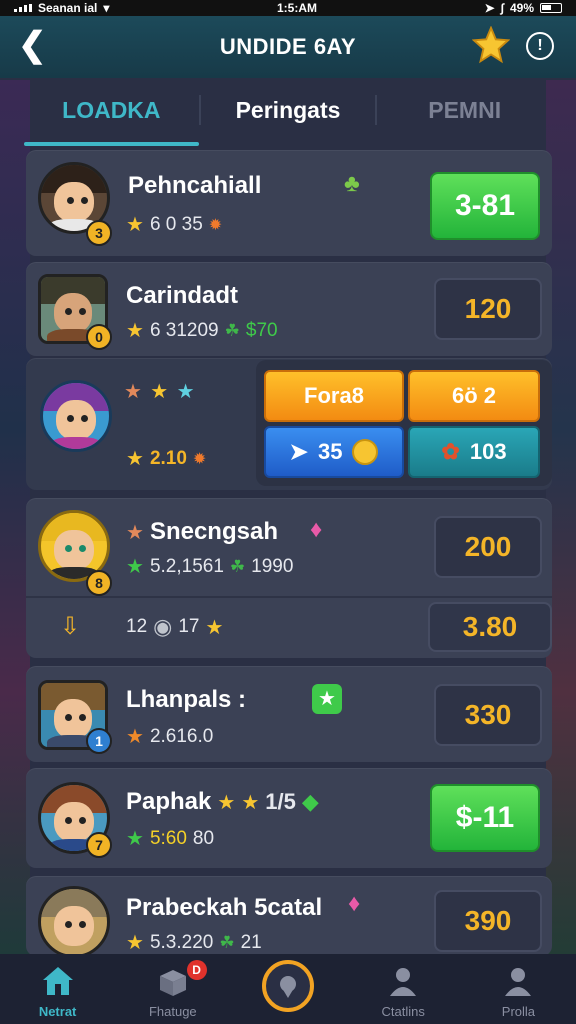  Describe the element at coordinates (224, 907) in the screenshot. I see `player-name: Prabeckah 5catal` at that location.